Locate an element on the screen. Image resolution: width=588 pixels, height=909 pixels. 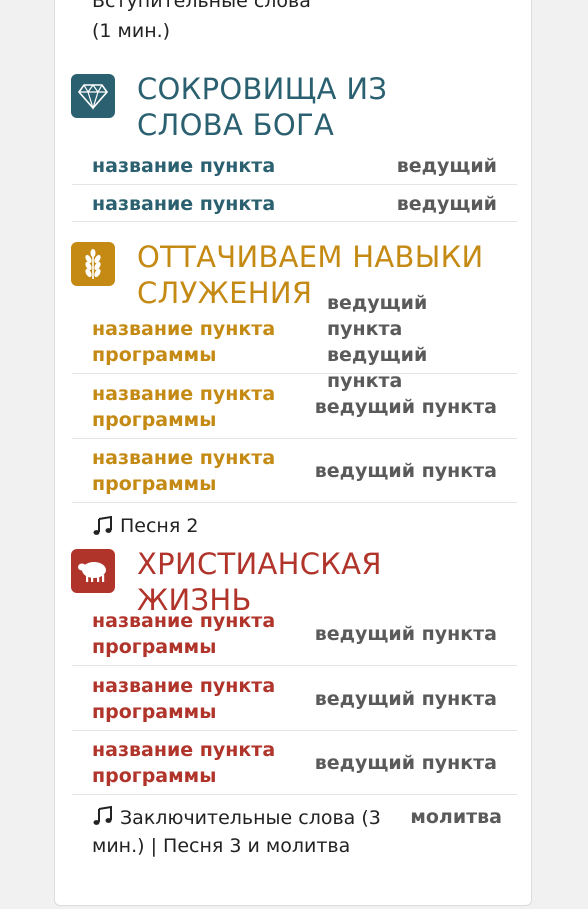
section-treasures-header: СОКРОВИЩА ИЗ СЛОВА БОГА is located at coordinates (284, 107).